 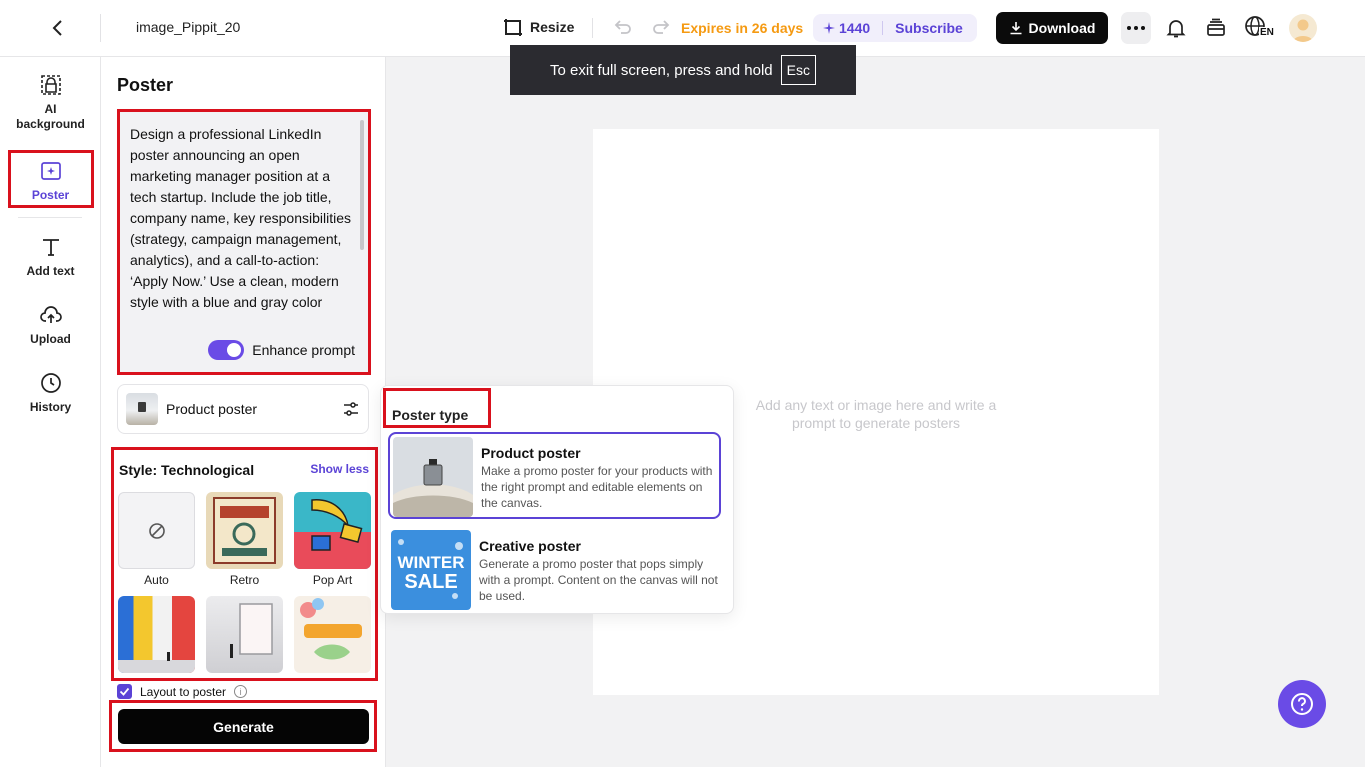 I want to click on winter-sale-image: WINTER SALE, so click(x=431, y=569).